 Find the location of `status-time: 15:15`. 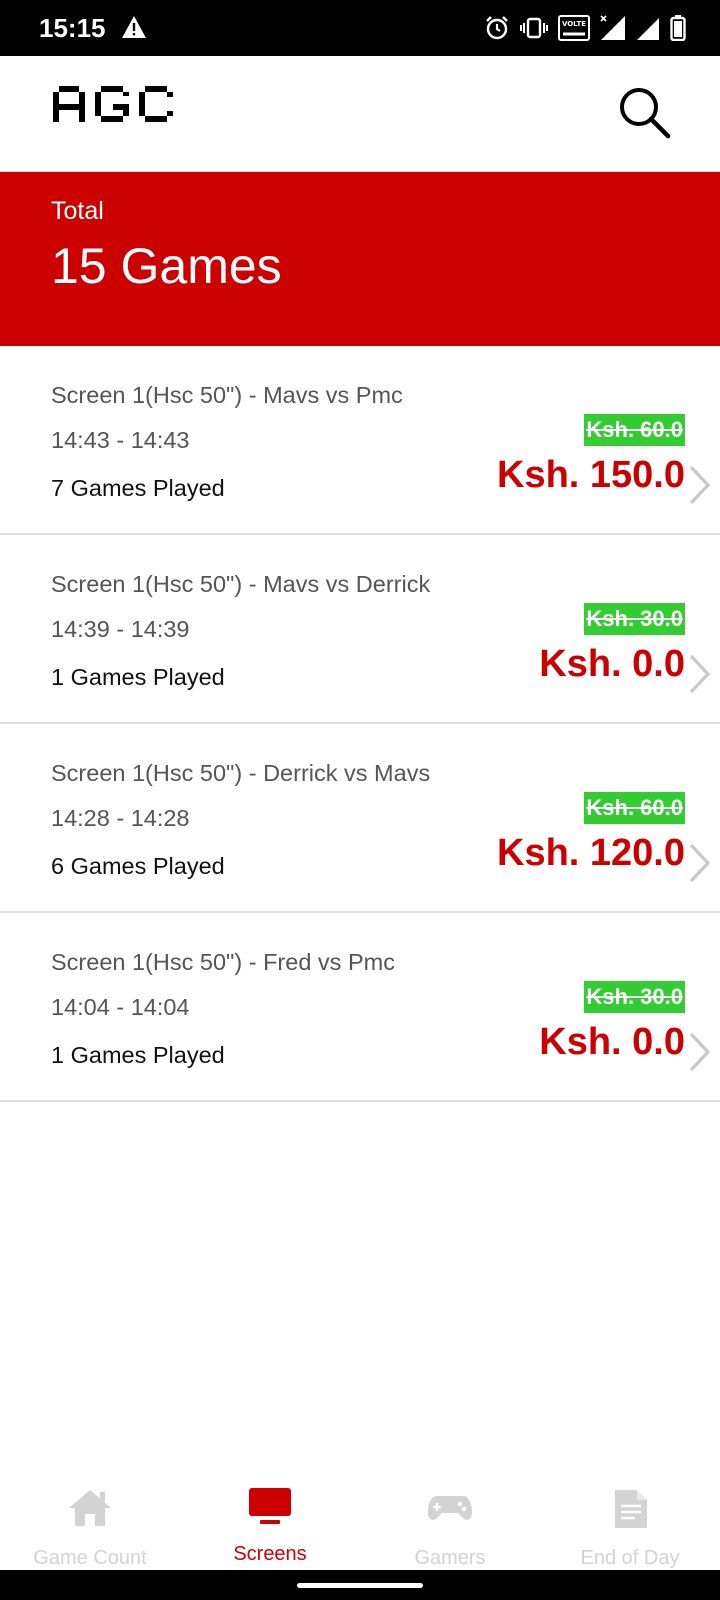

status-time: 15:15 is located at coordinates (72, 28).